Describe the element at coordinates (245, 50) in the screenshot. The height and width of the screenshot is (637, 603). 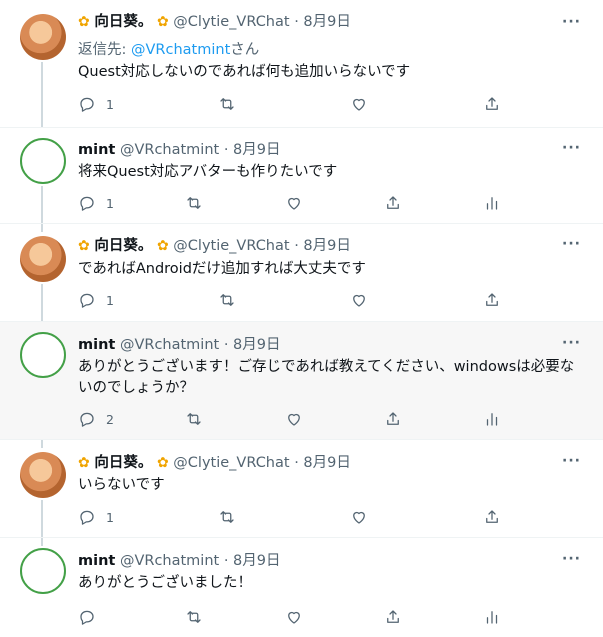
I see `reply-suffix: さん` at that location.